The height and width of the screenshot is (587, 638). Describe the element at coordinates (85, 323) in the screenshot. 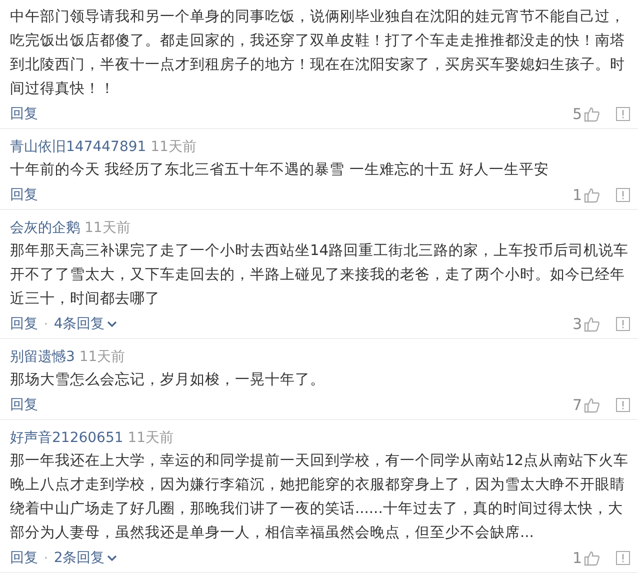

I see `replies-link: 4条回复` at that location.